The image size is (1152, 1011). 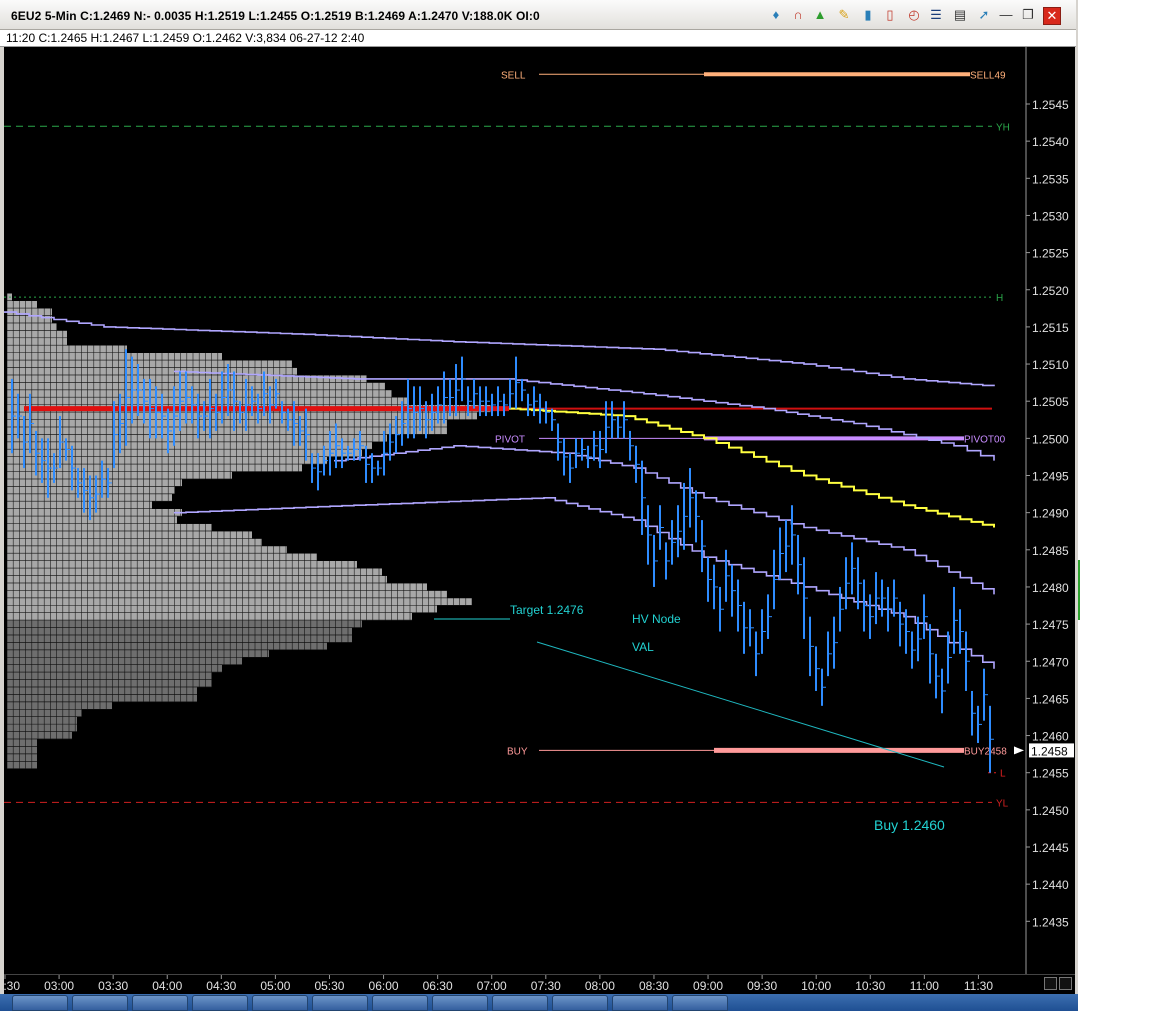 What do you see at coordinates (1065, 983) in the screenshot?
I see `scroll-right-button` at bounding box center [1065, 983].